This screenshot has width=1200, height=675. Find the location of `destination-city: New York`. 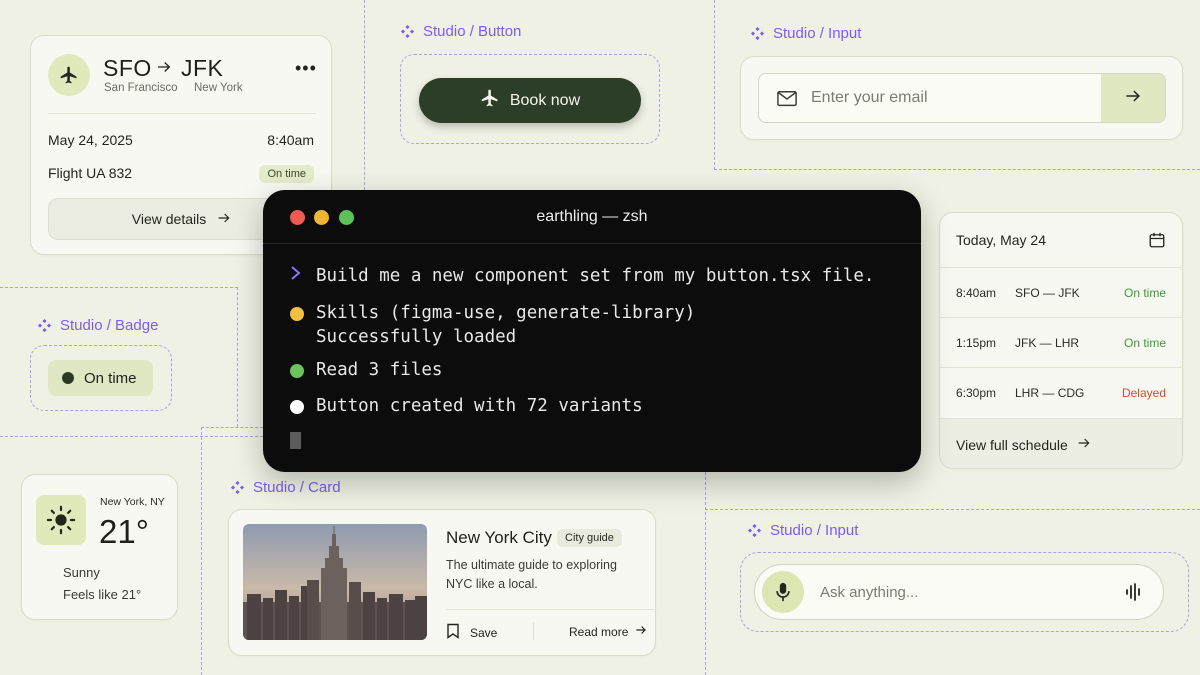

destination-city: New York is located at coordinates (218, 88).